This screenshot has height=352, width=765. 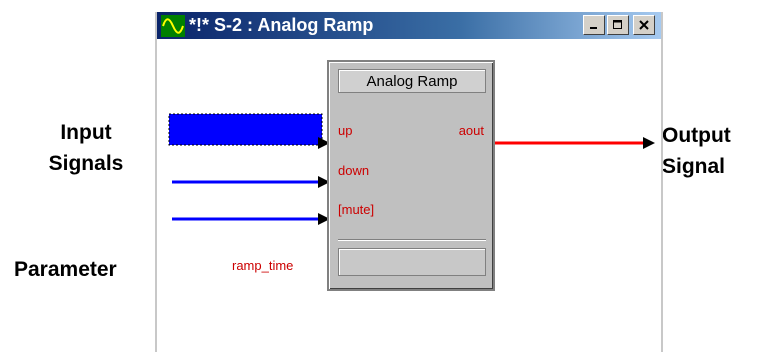 What do you see at coordinates (696, 151) in the screenshot?
I see `output-signal-label: Output Signal` at bounding box center [696, 151].